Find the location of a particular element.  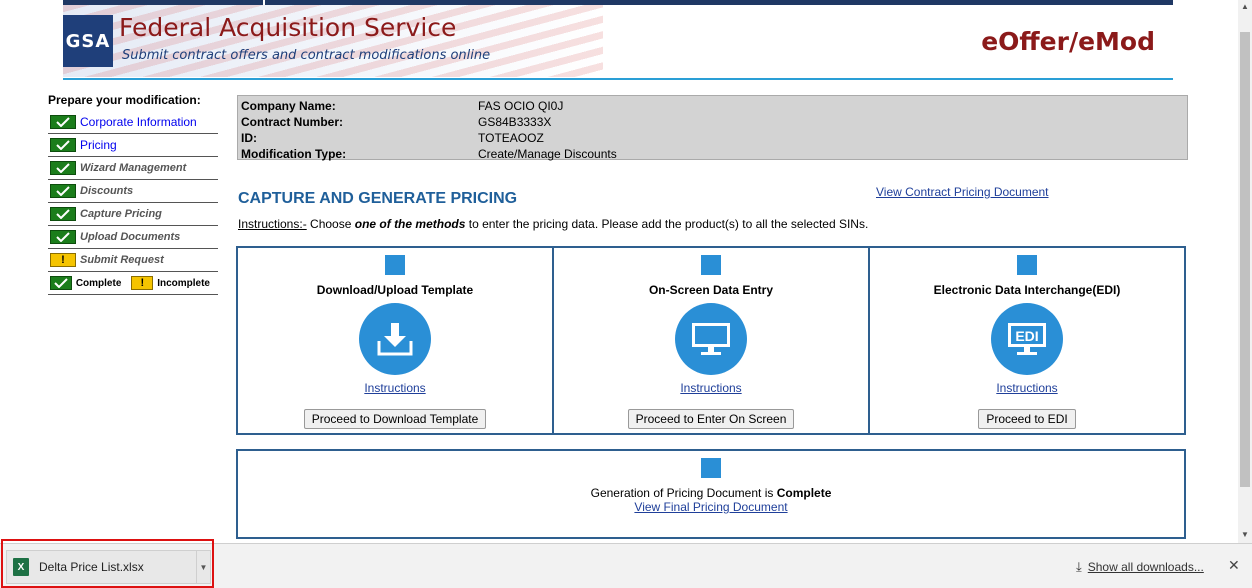

info-row-company: Company Name: FAS OCIO QI0J is located at coordinates (712, 106).